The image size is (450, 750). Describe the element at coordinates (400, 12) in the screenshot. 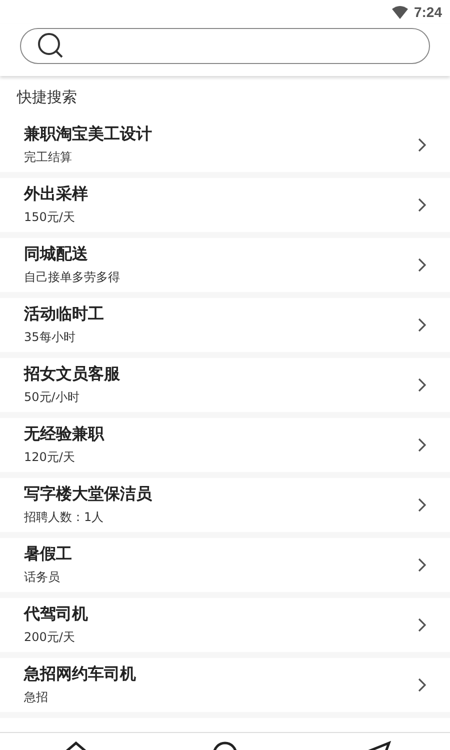

I see `wifi-icon` at that location.